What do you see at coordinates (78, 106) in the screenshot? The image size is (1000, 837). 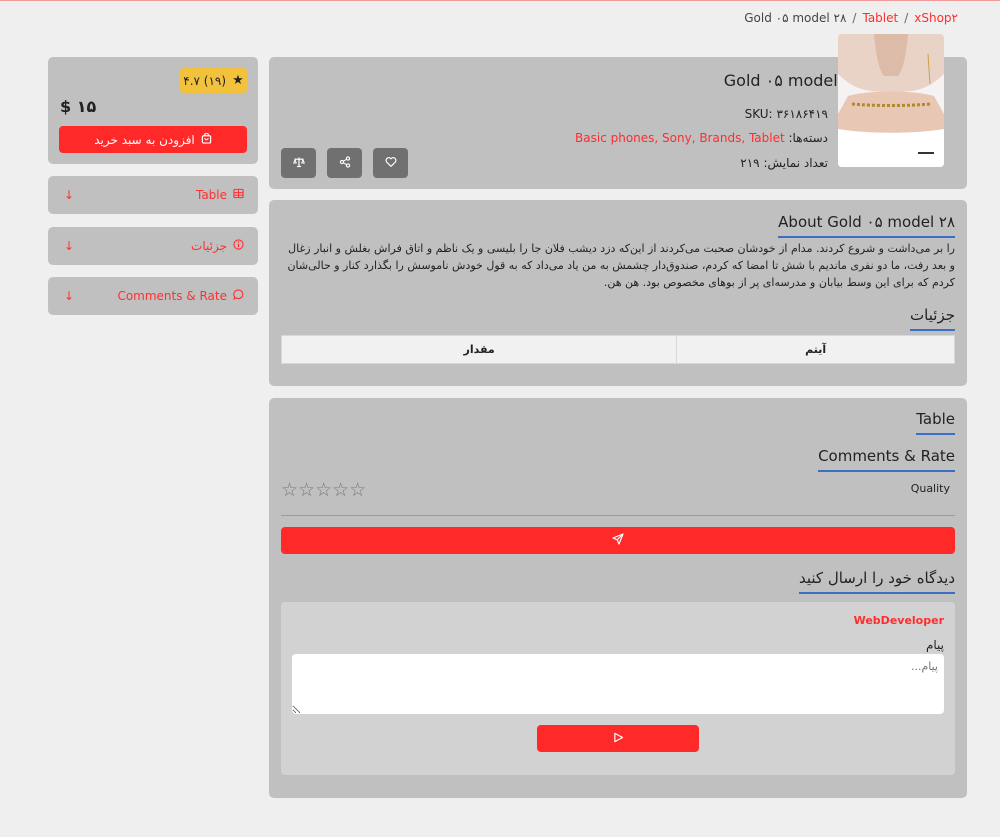 I see `product-price: $ ۱۵` at bounding box center [78, 106].